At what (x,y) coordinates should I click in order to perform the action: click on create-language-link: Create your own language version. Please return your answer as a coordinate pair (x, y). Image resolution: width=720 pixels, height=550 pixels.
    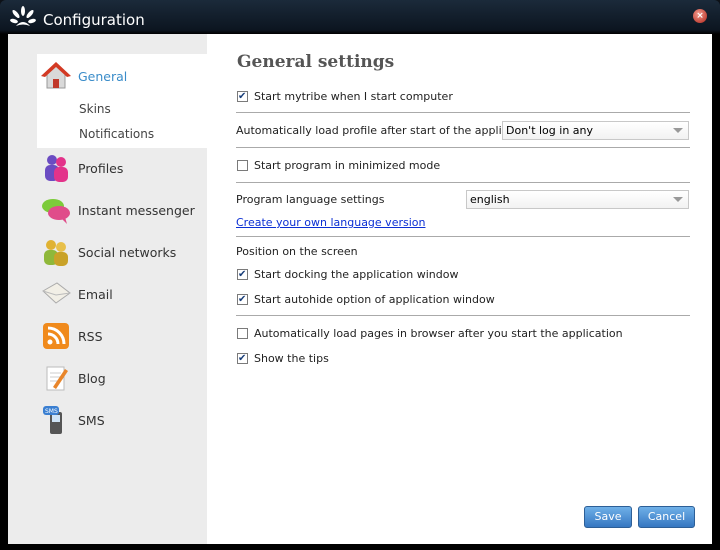
    Looking at the image, I should click on (330, 222).